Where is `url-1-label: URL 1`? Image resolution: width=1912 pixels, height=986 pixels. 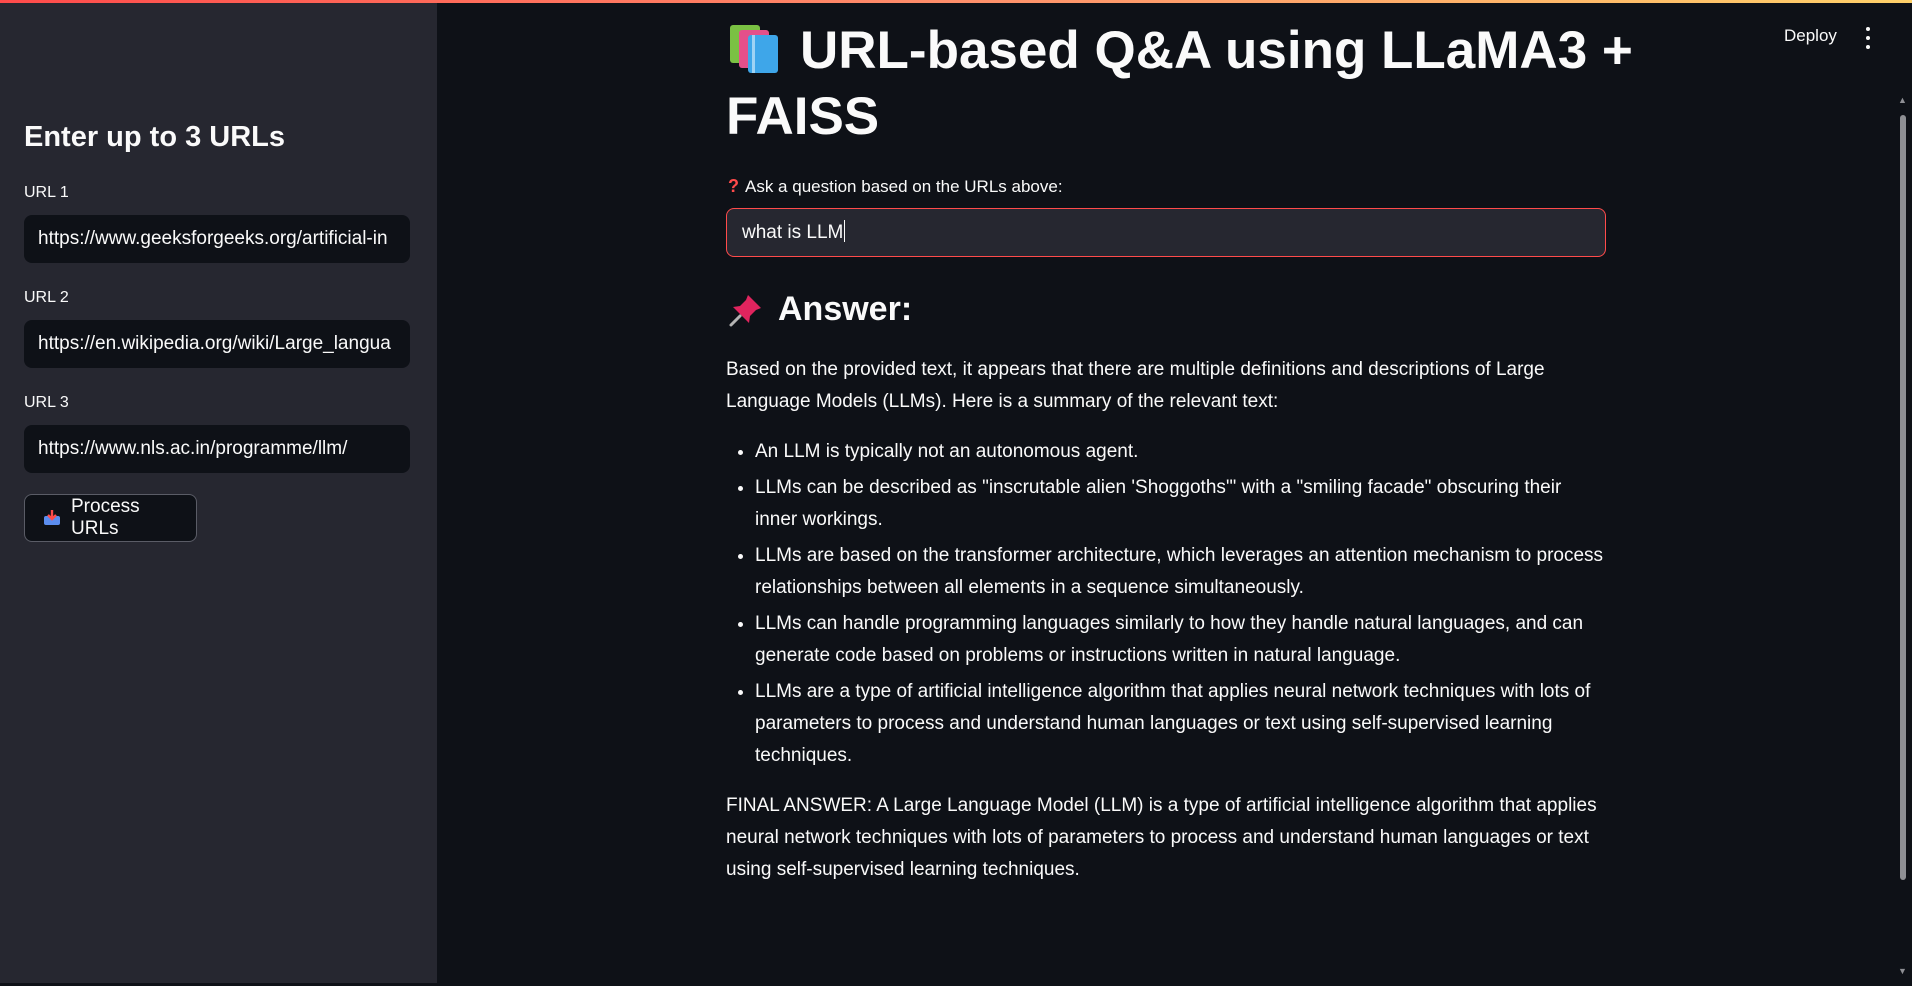 url-1-label: URL 1 is located at coordinates (46, 192).